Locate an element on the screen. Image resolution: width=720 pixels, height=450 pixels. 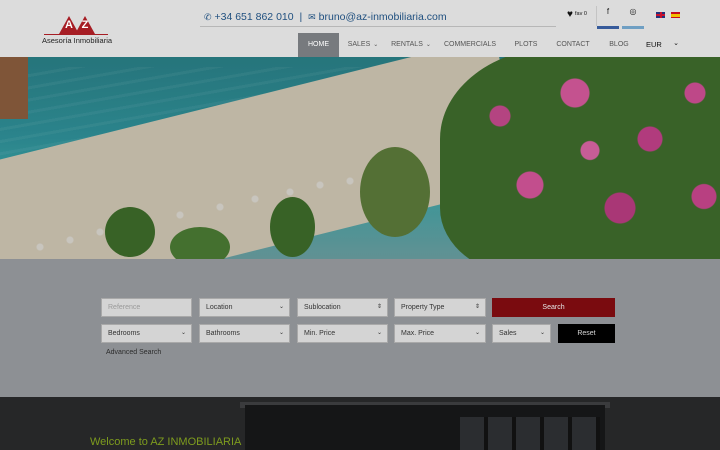
min-price-value: Min. Price is located at coordinates (320, 333).